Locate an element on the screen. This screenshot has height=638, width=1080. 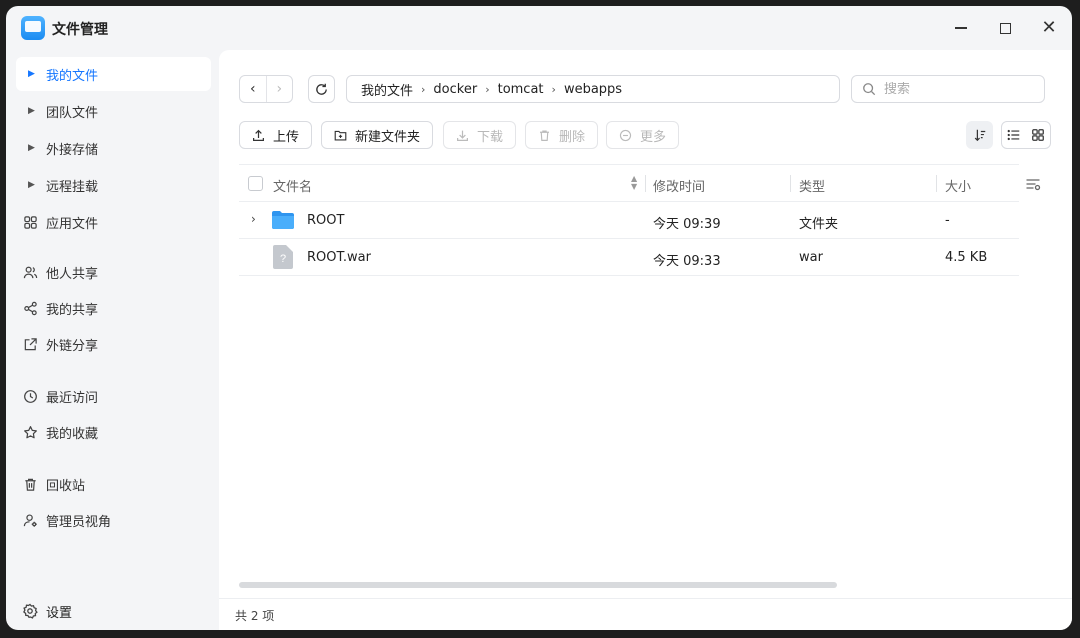
close-icon: ✕ is located at coordinates (1049, 27).